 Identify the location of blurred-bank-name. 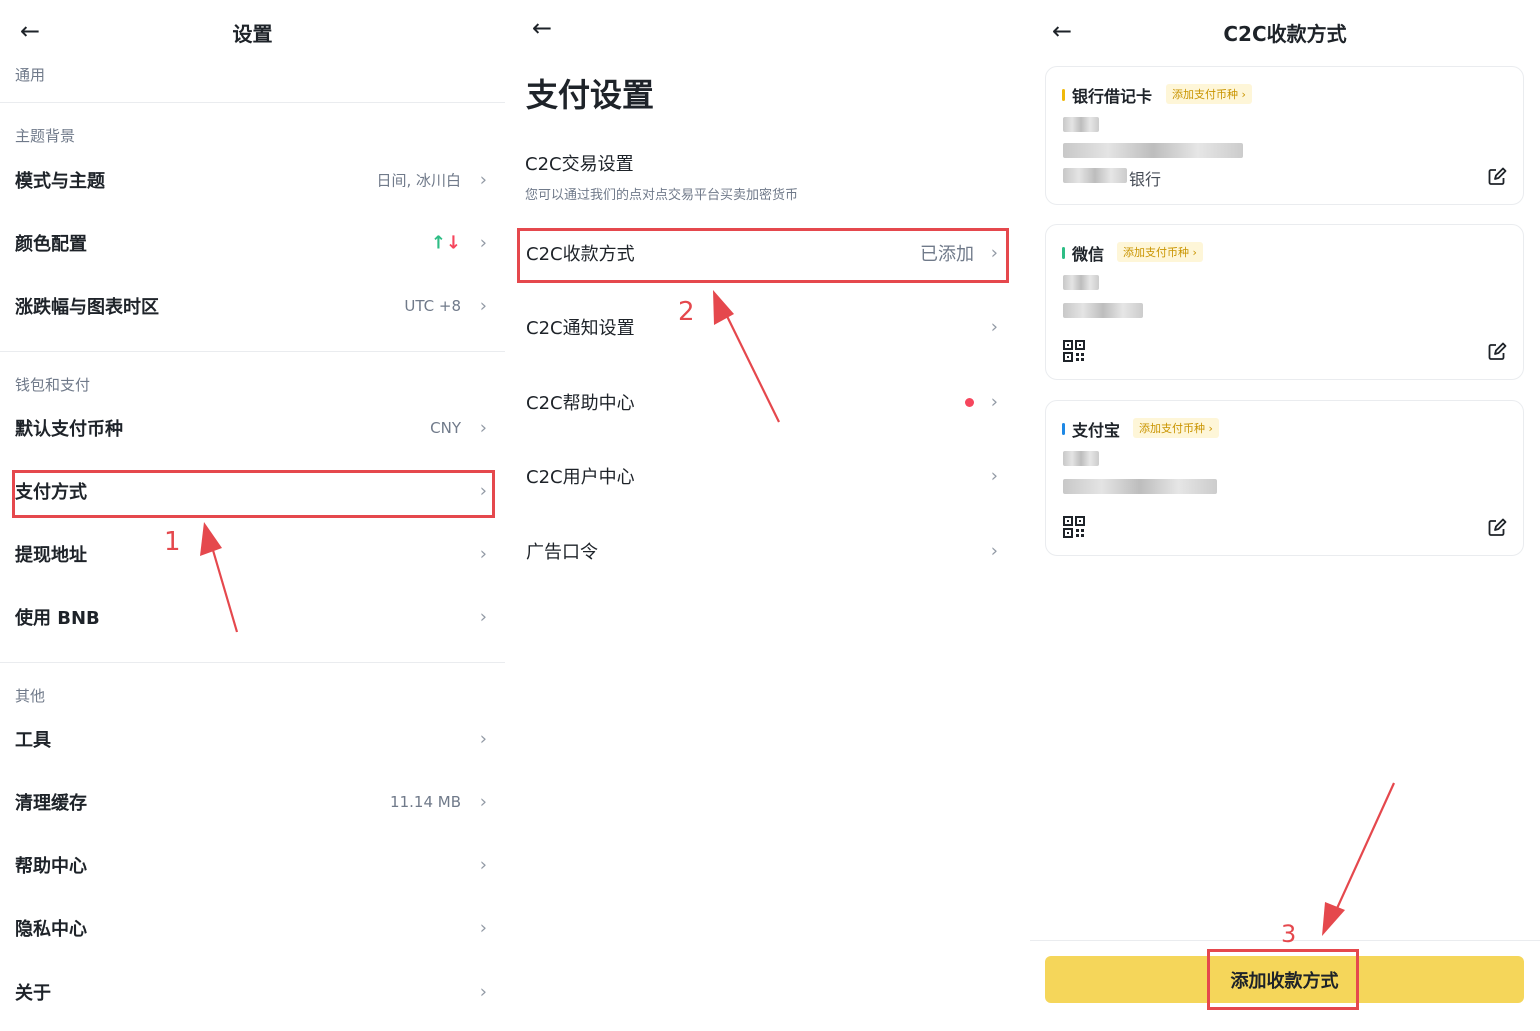
(1095, 175).